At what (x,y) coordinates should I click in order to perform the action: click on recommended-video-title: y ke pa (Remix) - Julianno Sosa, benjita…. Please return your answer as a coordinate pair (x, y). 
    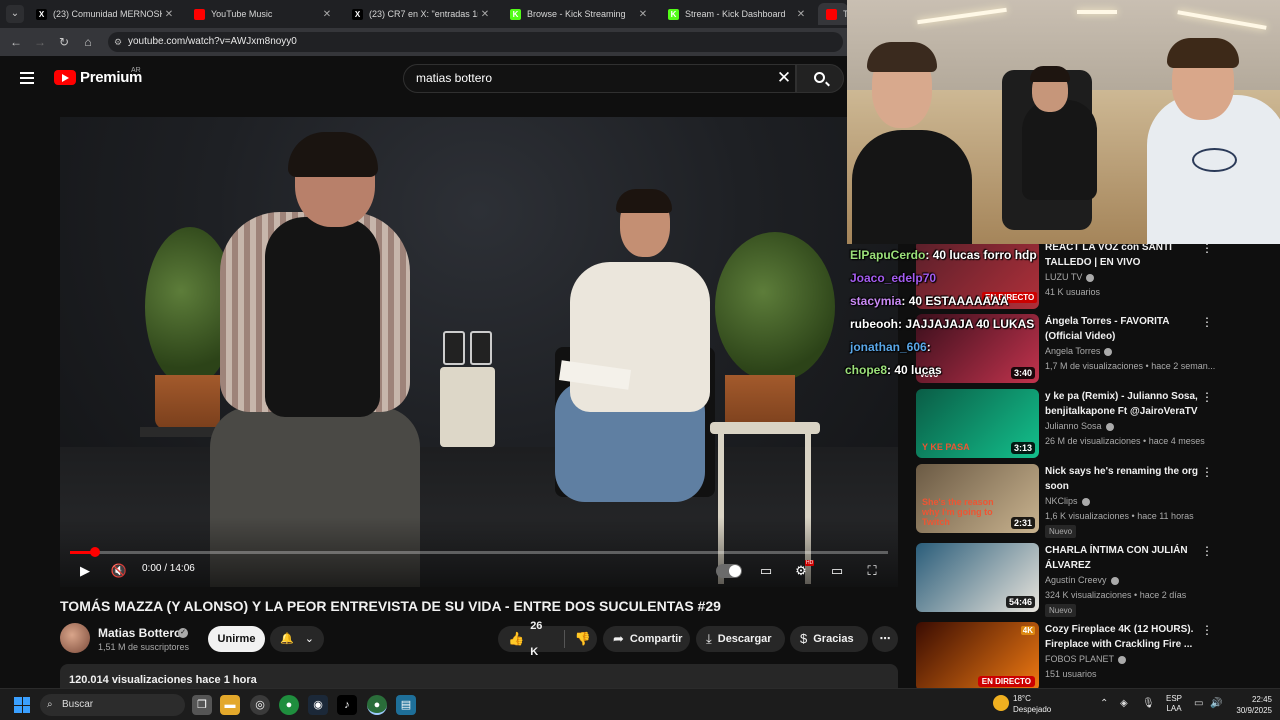
    Looking at the image, I should click on (1125, 404).